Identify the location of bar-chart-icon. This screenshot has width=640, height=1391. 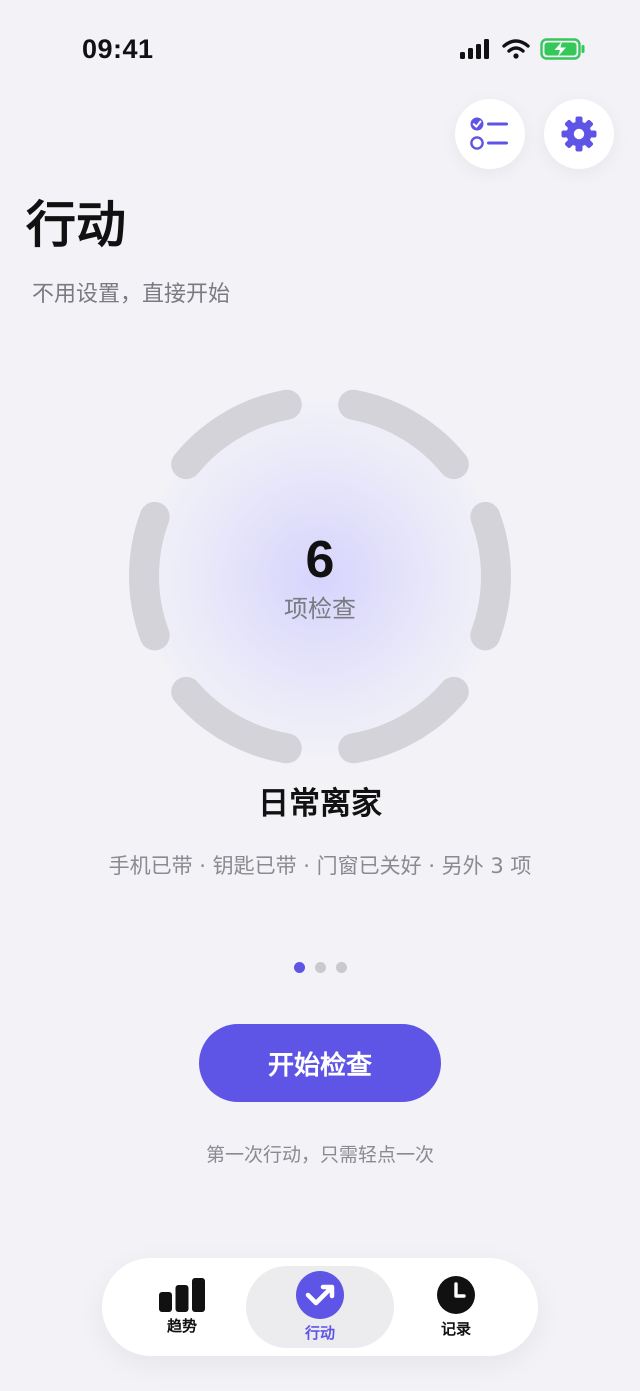
(182, 1295).